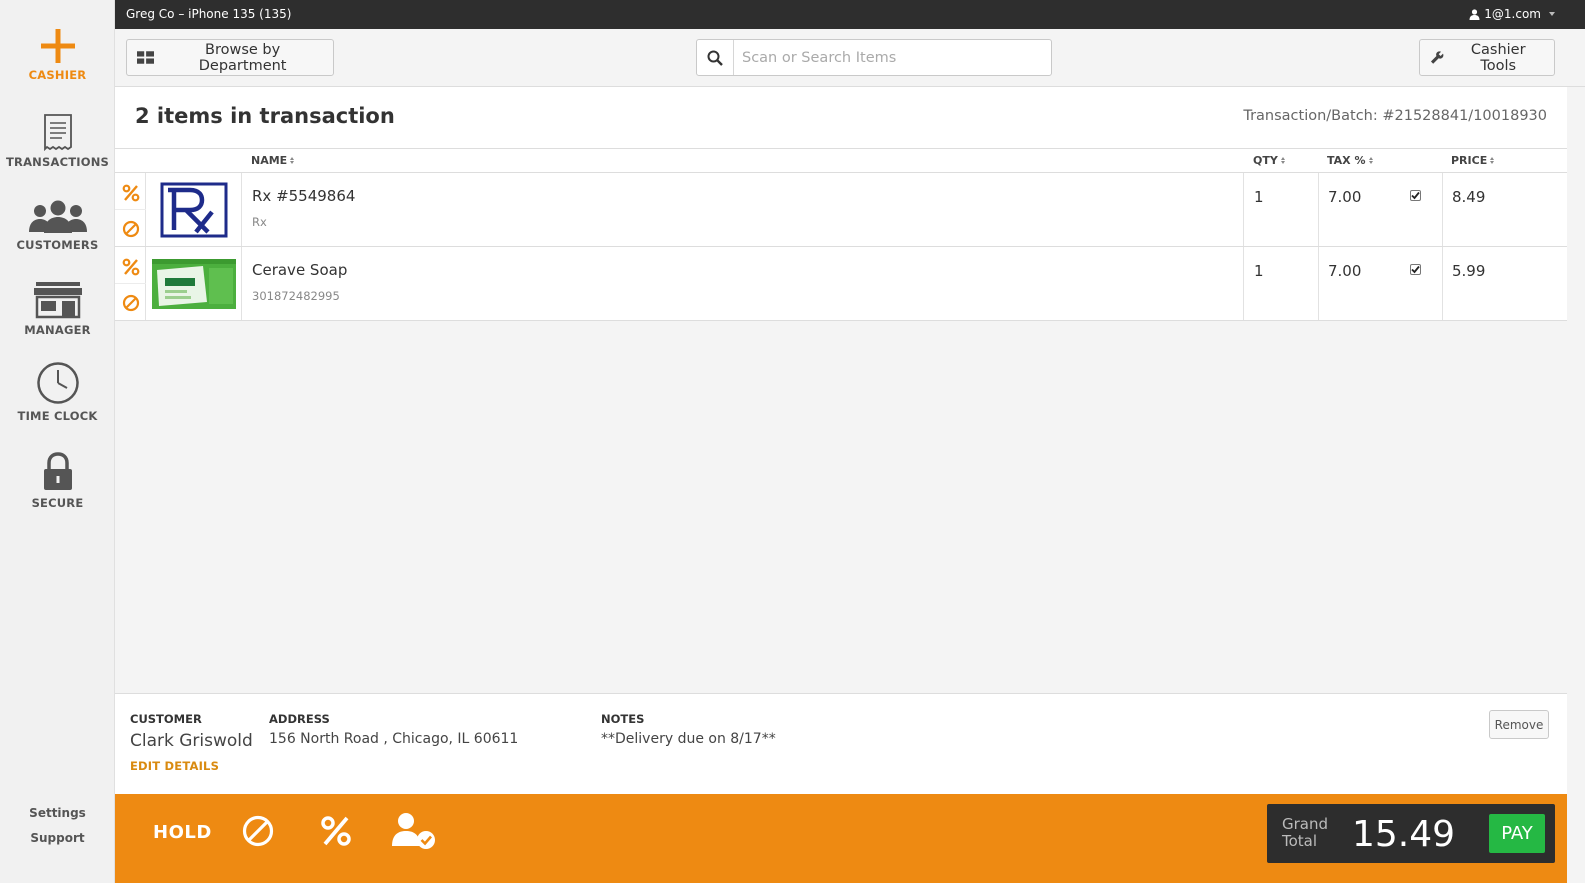 Image resolution: width=1585 pixels, height=883 pixels. Describe the element at coordinates (1517, 833) in the screenshot. I see `pay-button: PAY` at that location.